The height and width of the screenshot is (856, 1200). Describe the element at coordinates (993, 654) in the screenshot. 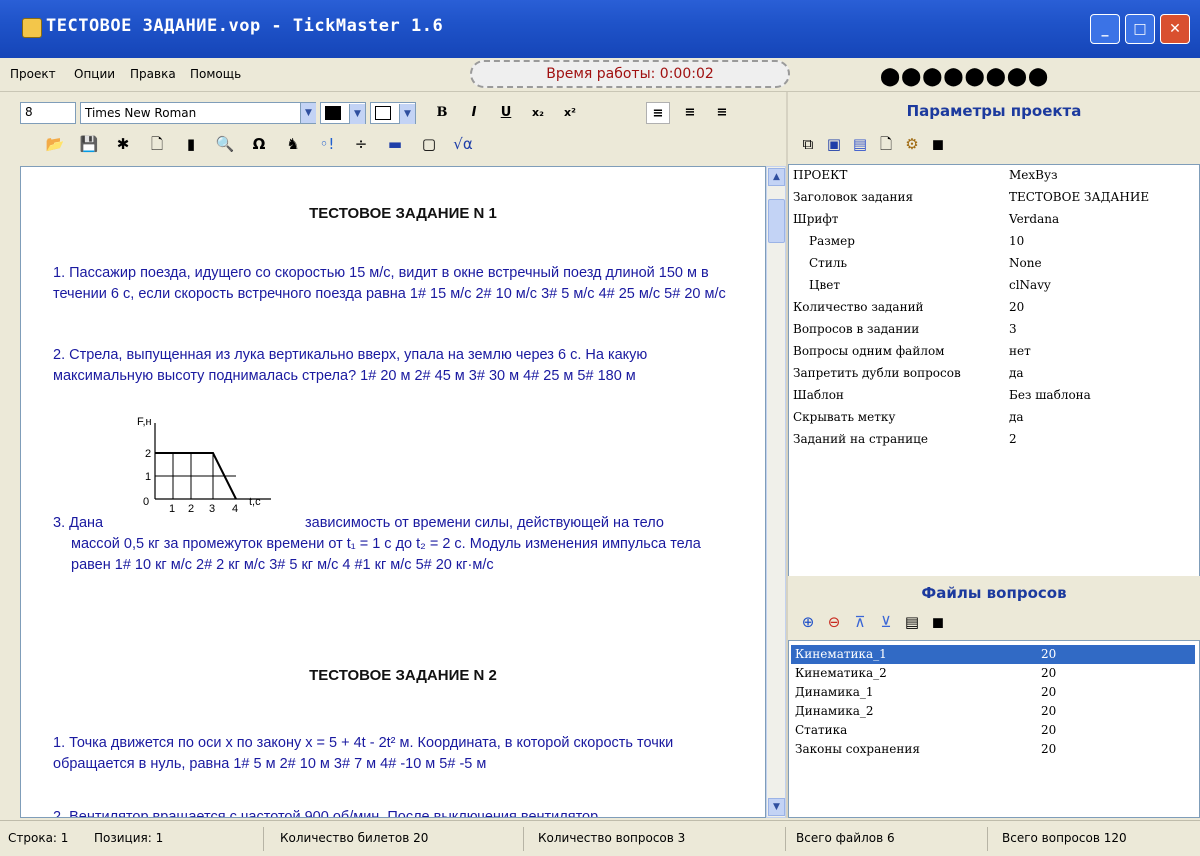

I see `list-item: Кинематика_1 20` at that location.